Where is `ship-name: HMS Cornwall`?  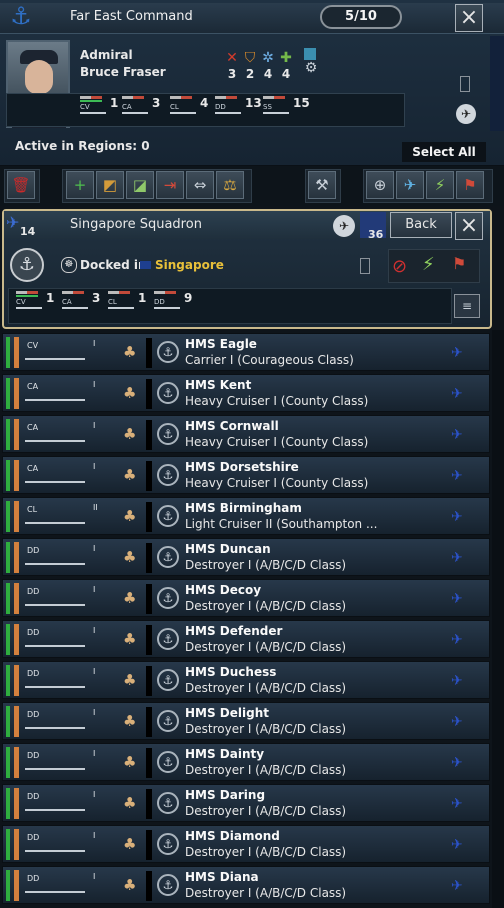
ship-name: HMS Cornwall is located at coordinates (232, 426).